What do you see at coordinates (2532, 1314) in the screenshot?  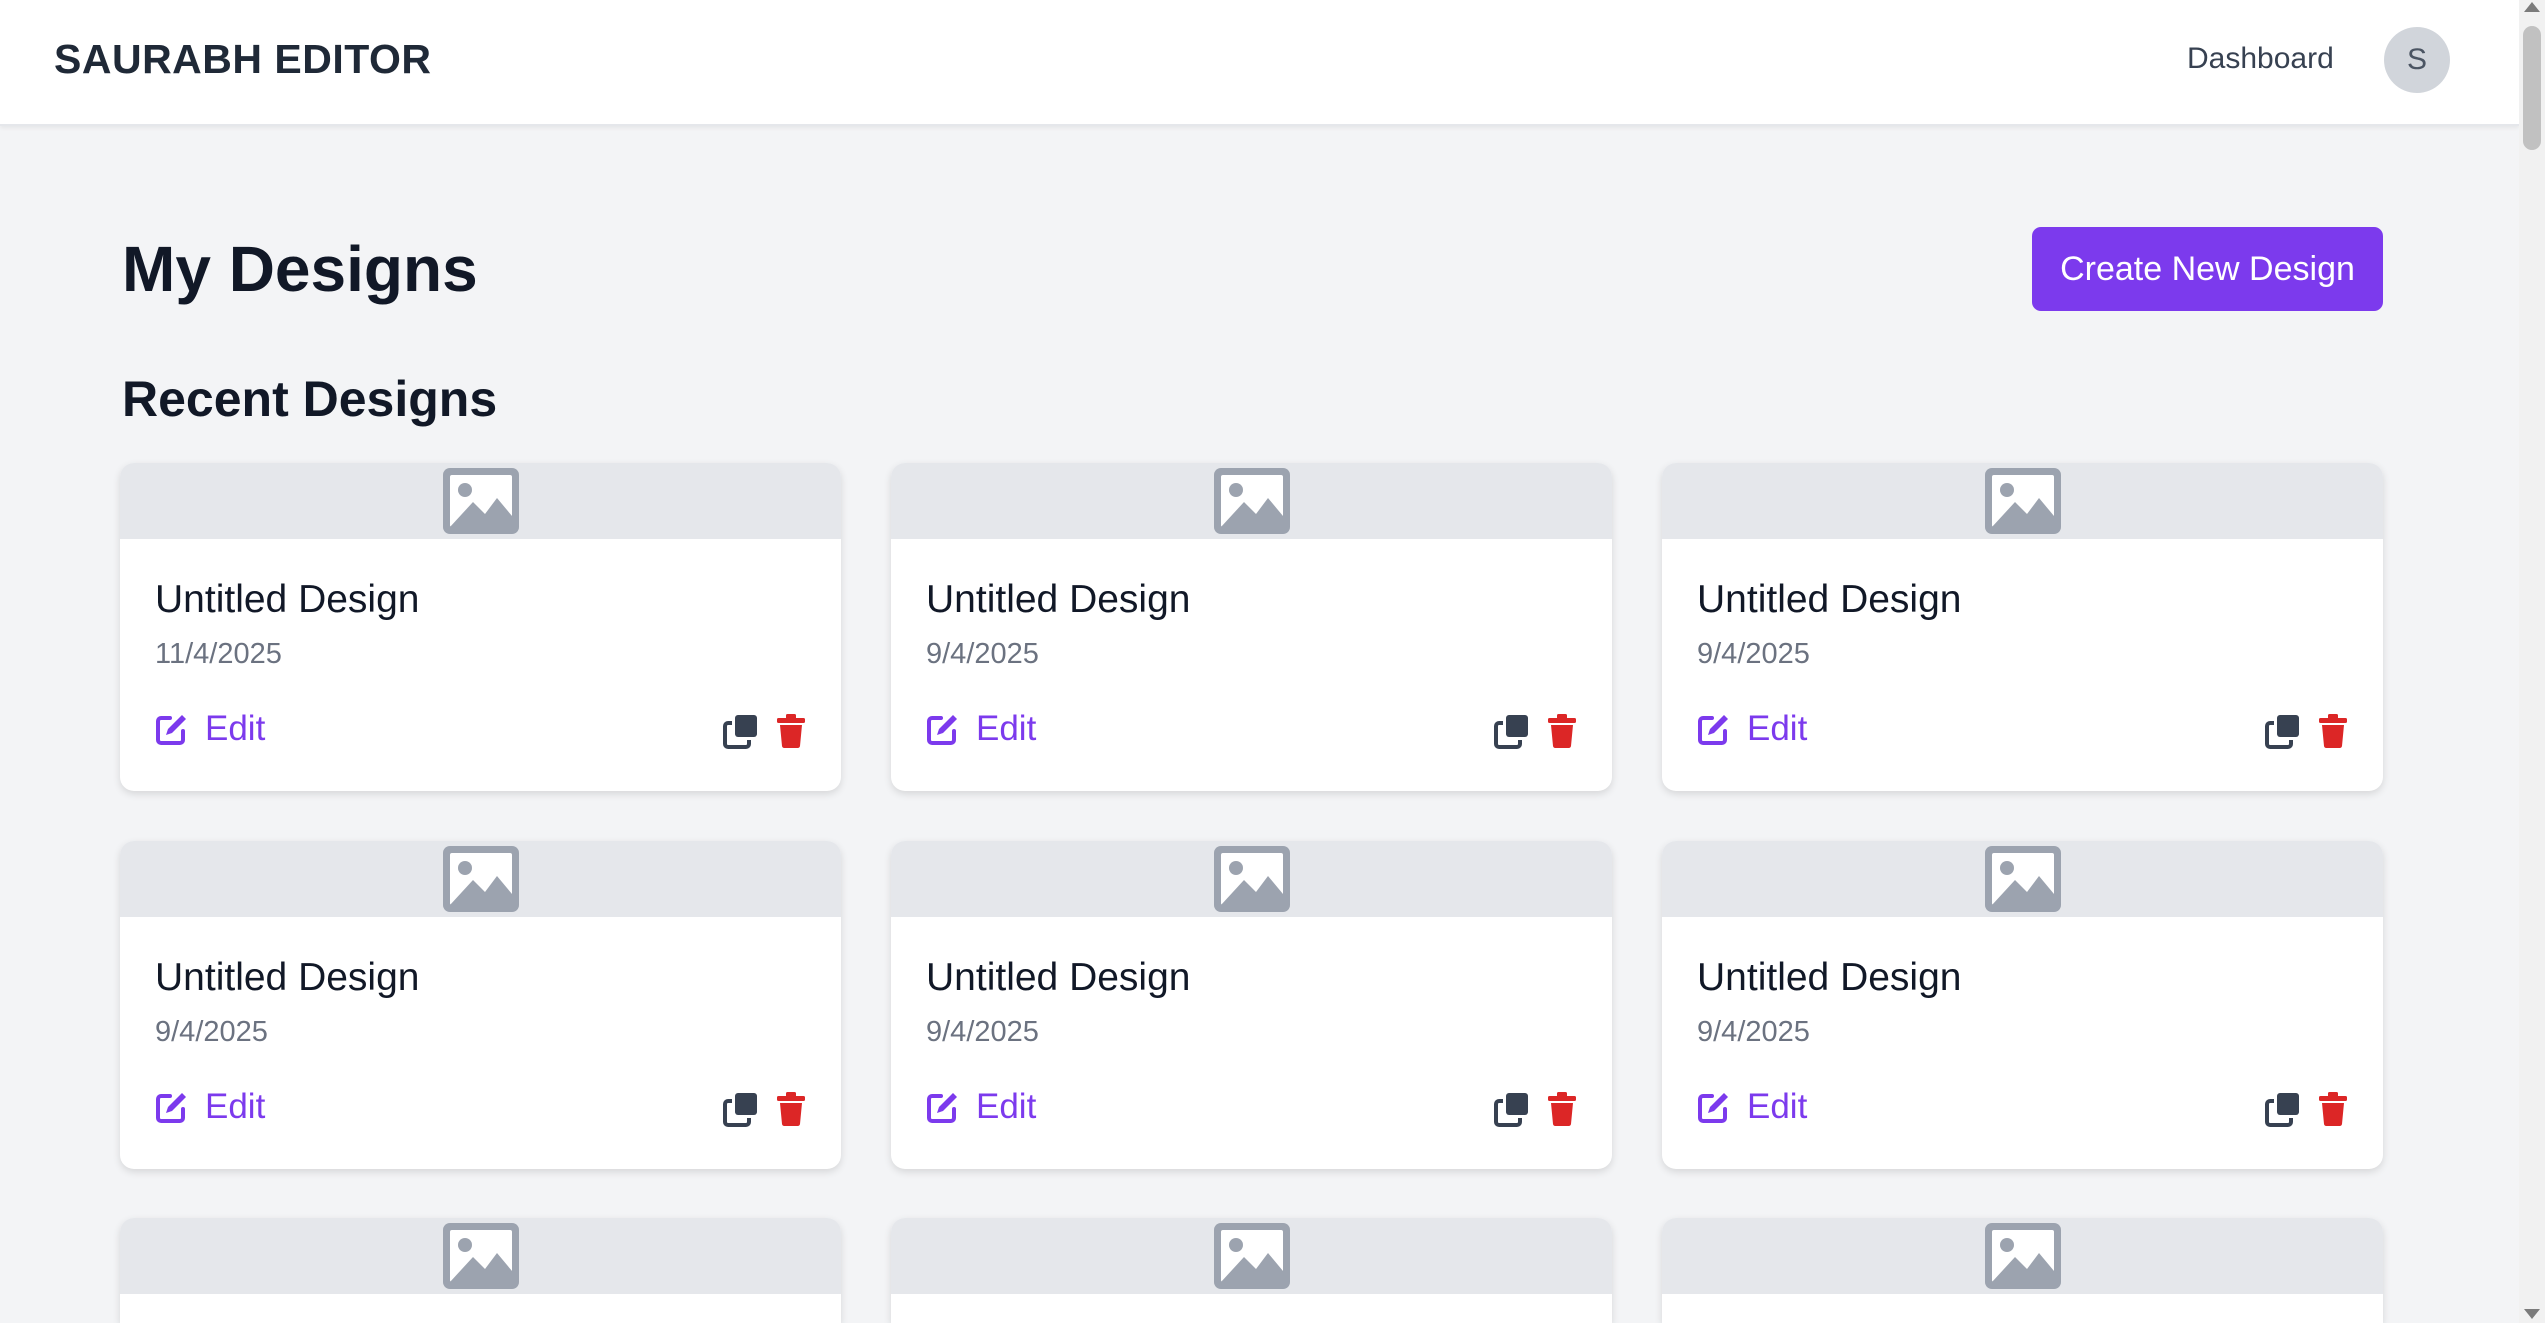 I see `scroll-down-arrow-icon` at bounding box center [2532, 1314].